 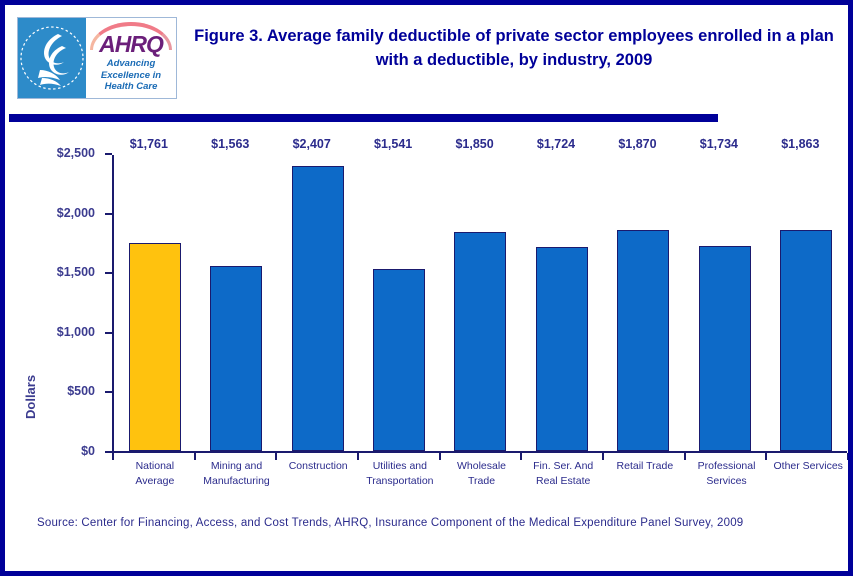 I want to click on bar-slot: $1,870, so click(x=643, y=294).